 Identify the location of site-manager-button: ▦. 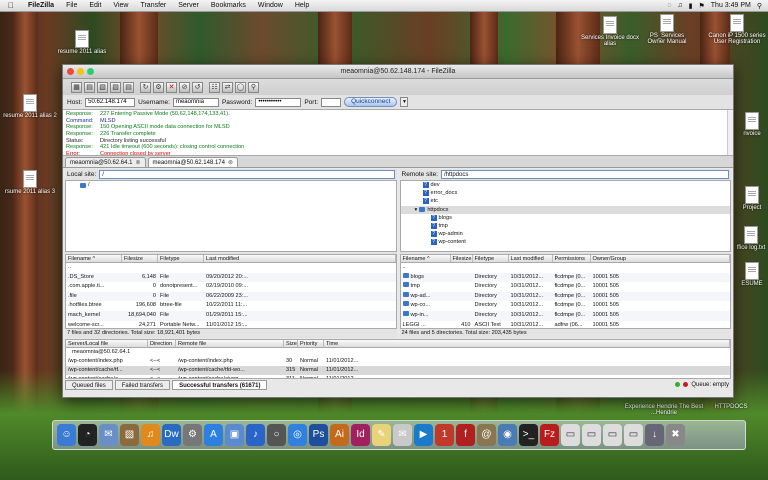
(76, 87).